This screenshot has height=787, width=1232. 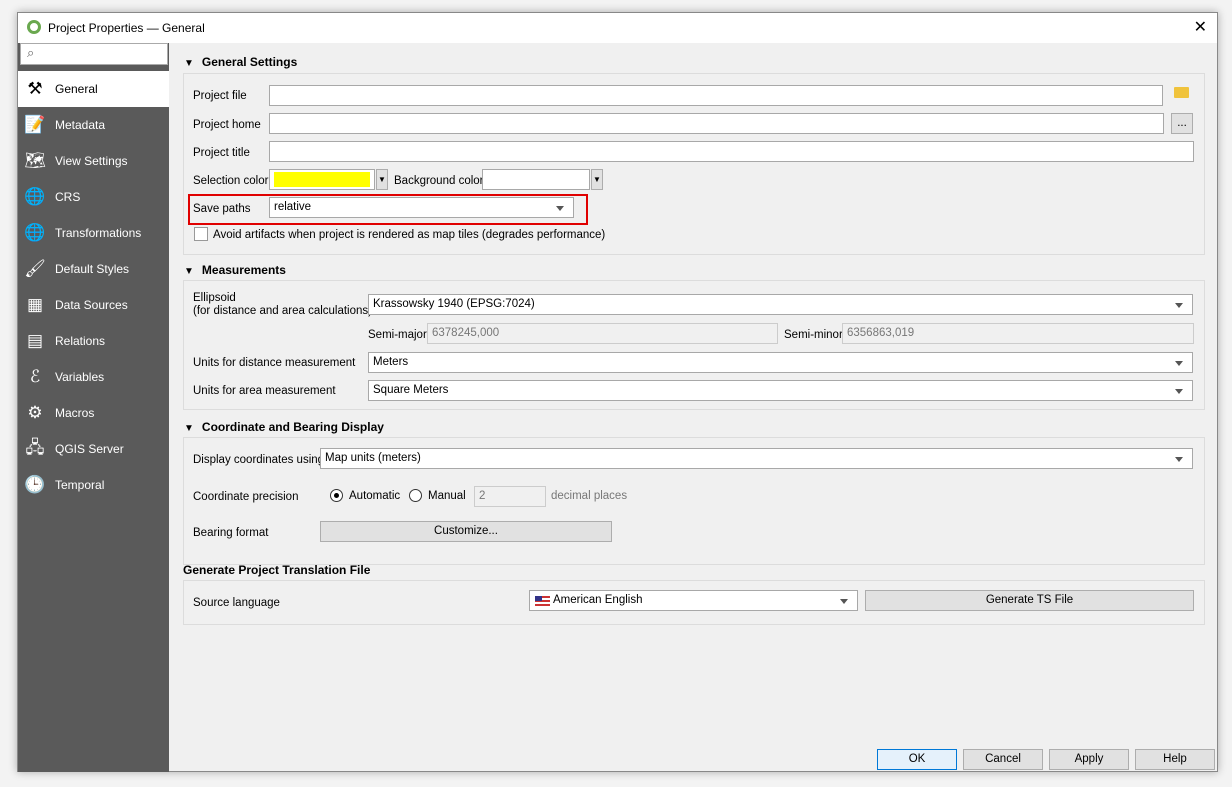 I want to click on window-title: Project Properties — General, so click(x=126, y=28).